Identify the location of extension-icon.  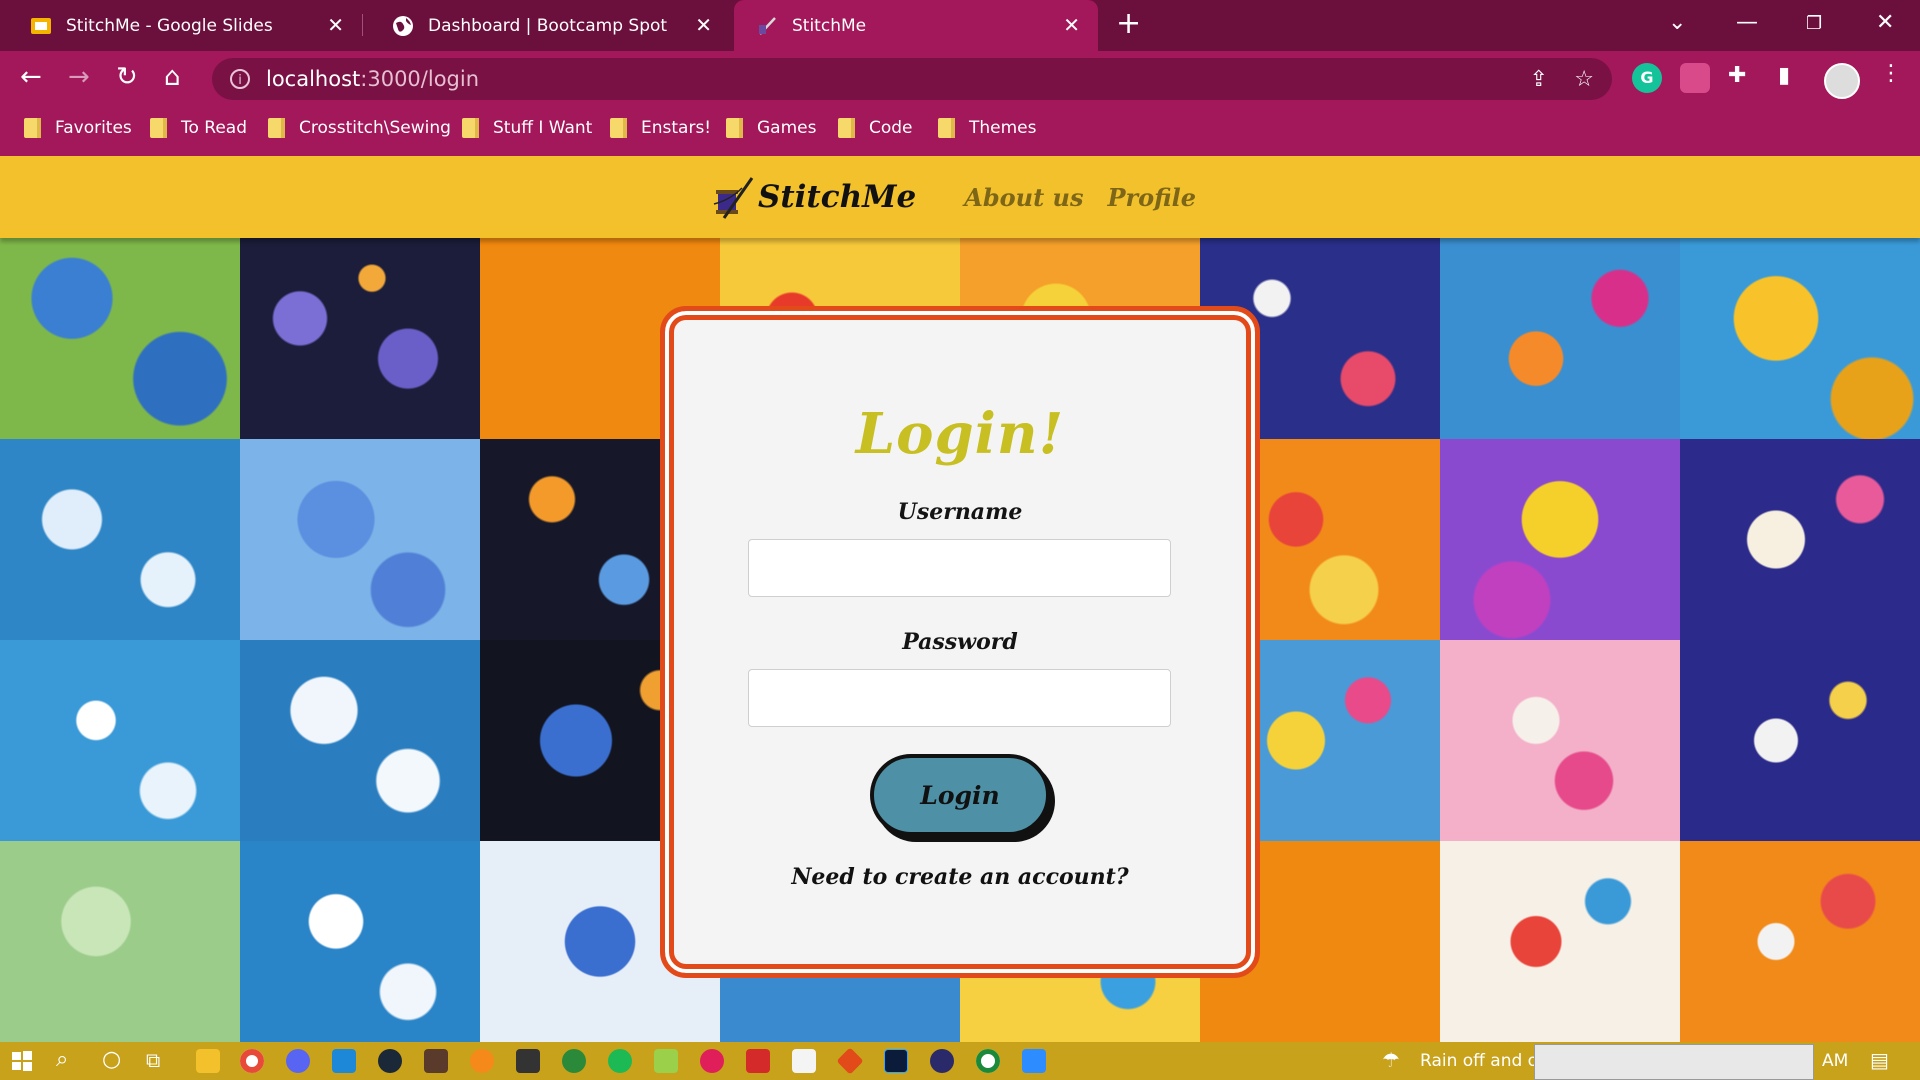
(1695, 78).